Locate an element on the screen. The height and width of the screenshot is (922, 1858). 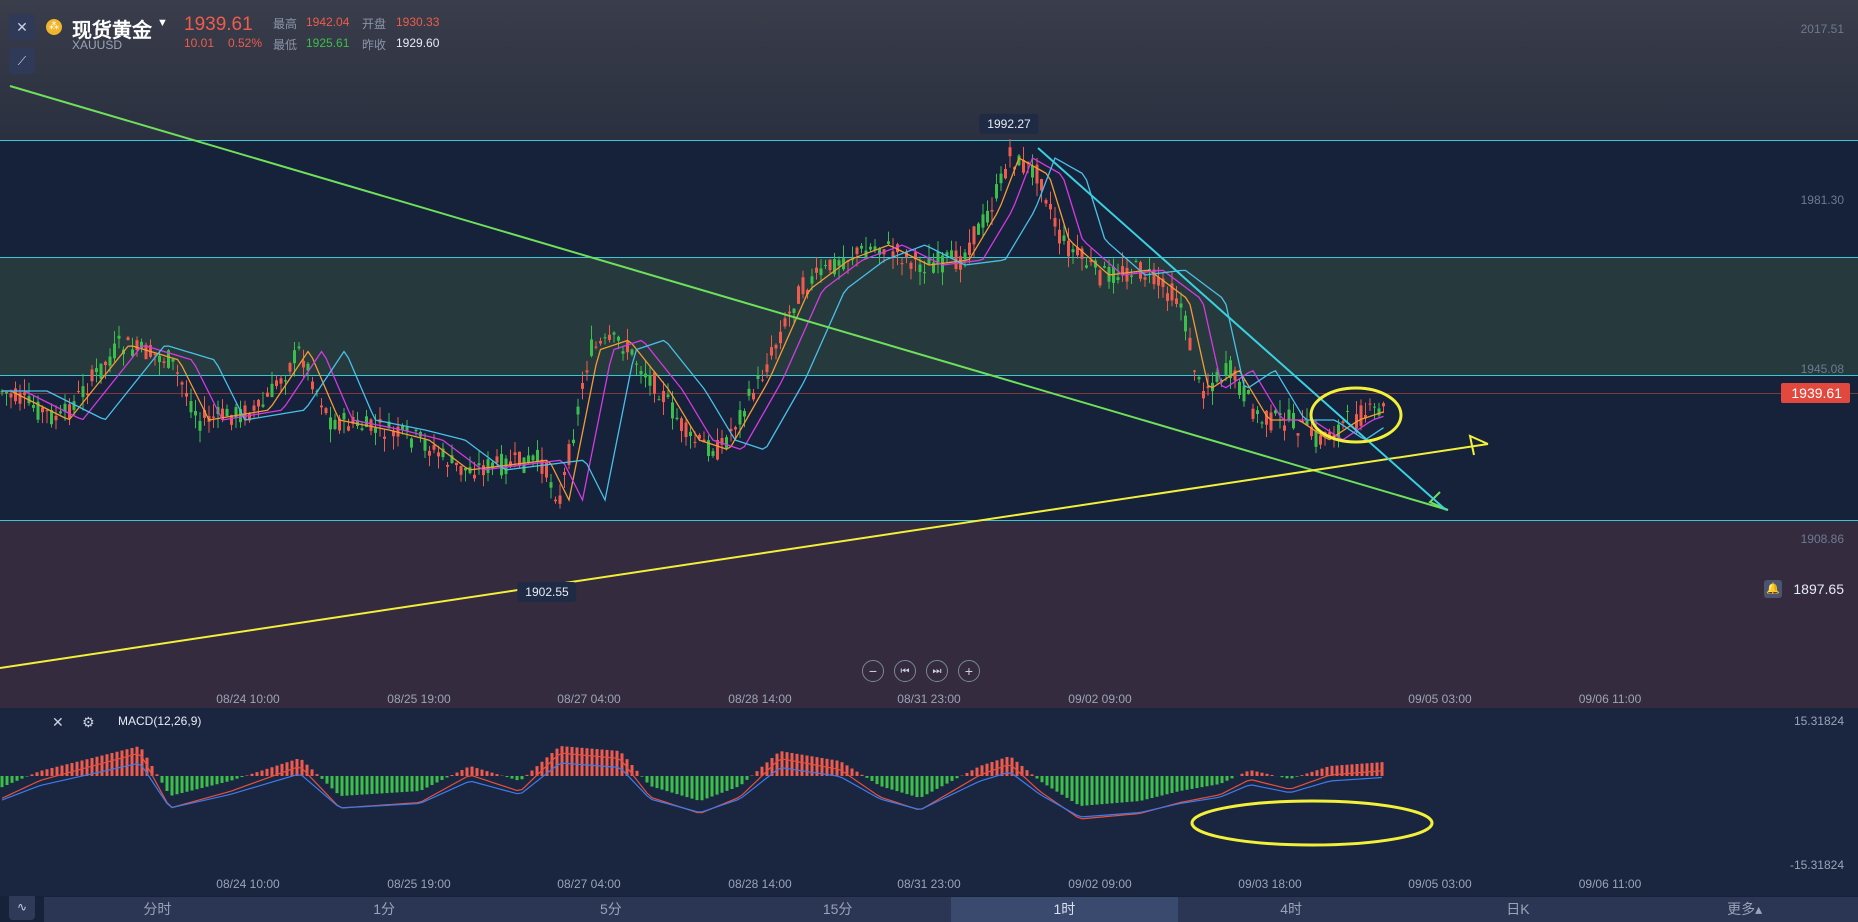
zoom-out-button: − is located at coordinates (873, 671).